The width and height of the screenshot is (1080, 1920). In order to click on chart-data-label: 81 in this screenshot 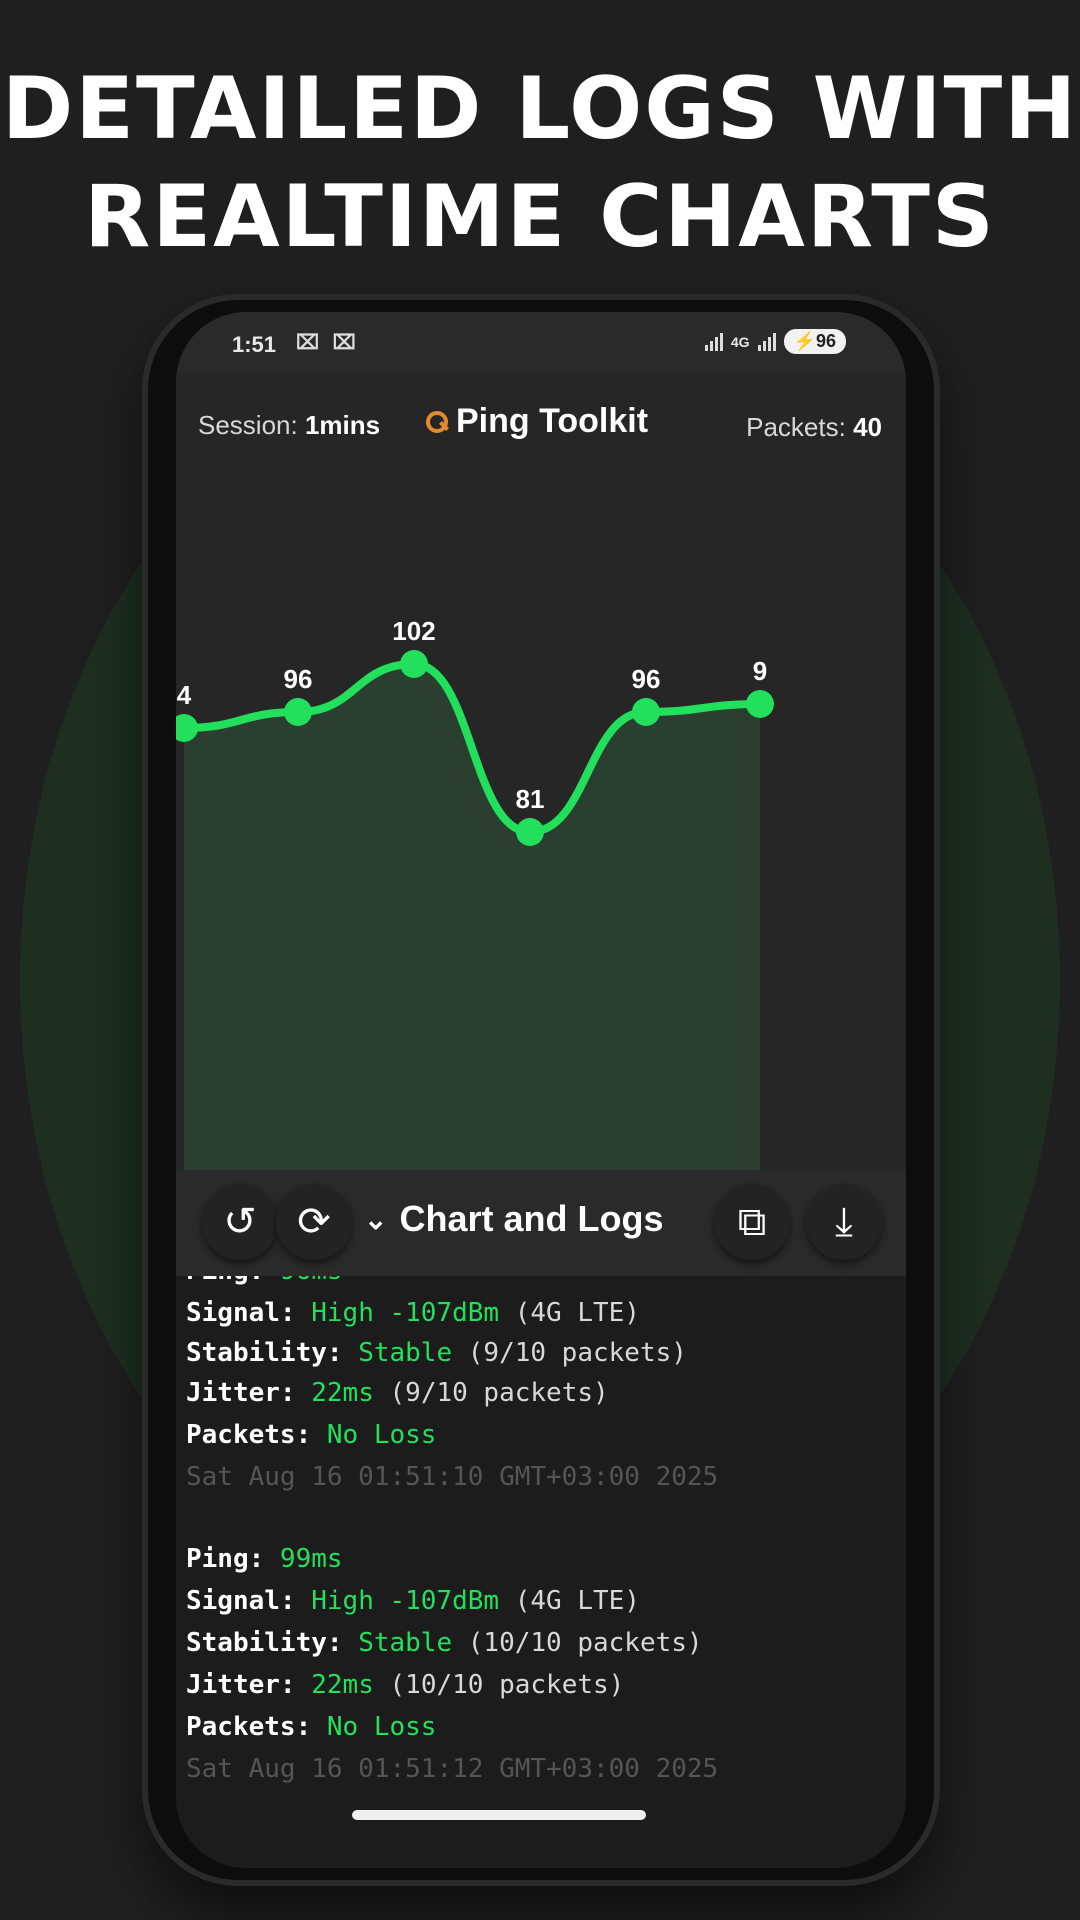, I will do `click(530, 799)`.